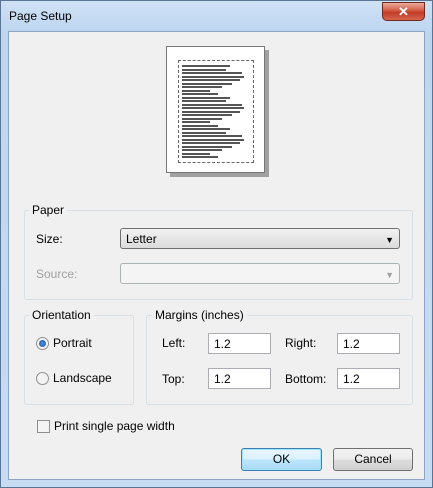  What do you see at coordinates (72, 343) in the screenshot?
I see `portrait-label: Portrait` at bounding box center [72, 343].